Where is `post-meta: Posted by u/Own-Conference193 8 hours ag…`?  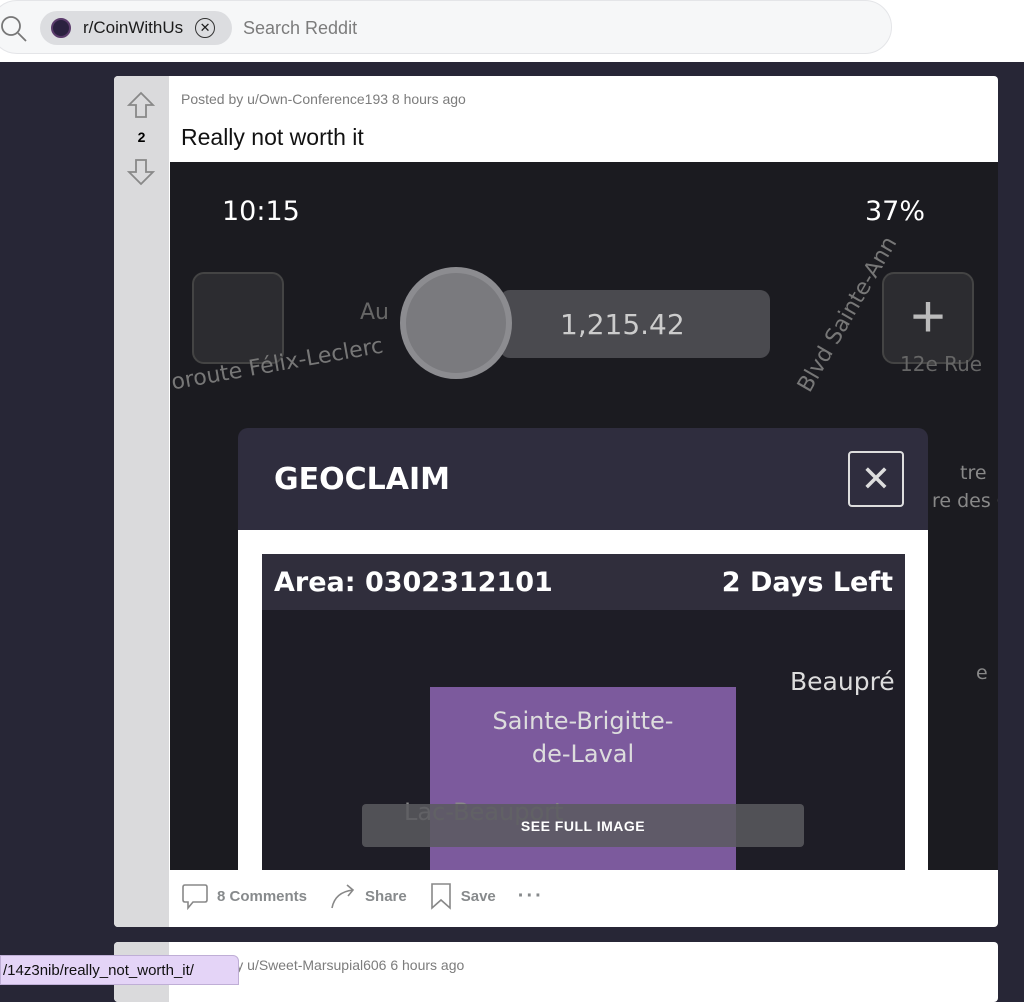 post-meta: Posted by u/Own-Conference193 8 hours ag… is located at coordinates (323, 99).